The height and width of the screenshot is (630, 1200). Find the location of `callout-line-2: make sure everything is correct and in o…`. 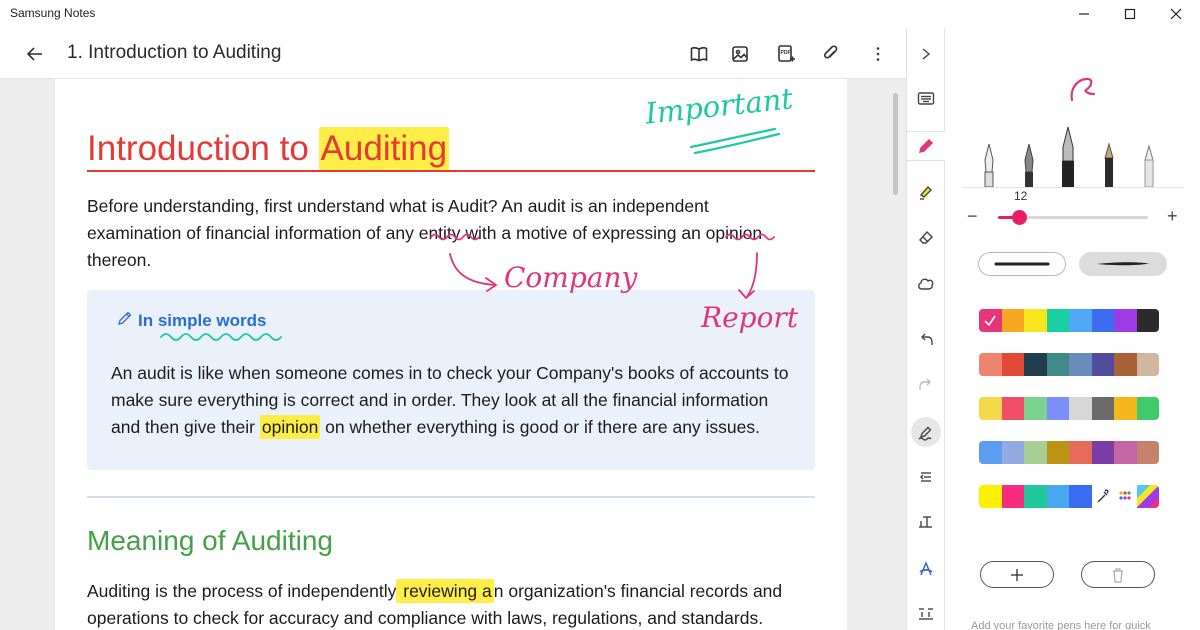

callout-line-2: make sure everything is correct and in o… is located at coordinates (440, 400).